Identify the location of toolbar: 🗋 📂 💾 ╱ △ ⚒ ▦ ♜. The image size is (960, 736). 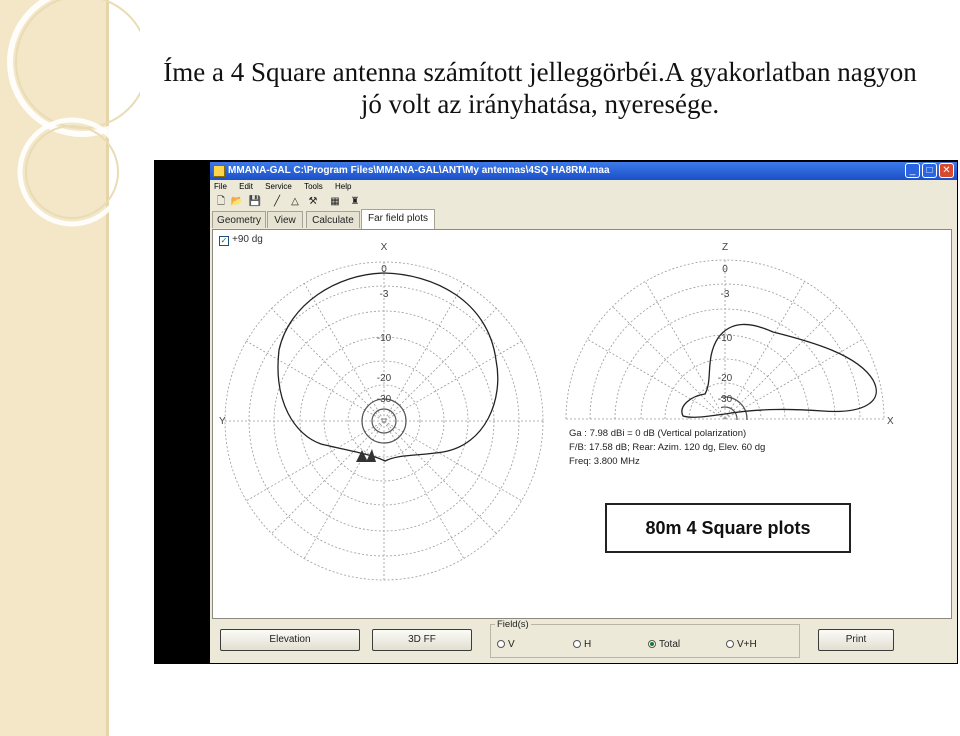
(583, 202).